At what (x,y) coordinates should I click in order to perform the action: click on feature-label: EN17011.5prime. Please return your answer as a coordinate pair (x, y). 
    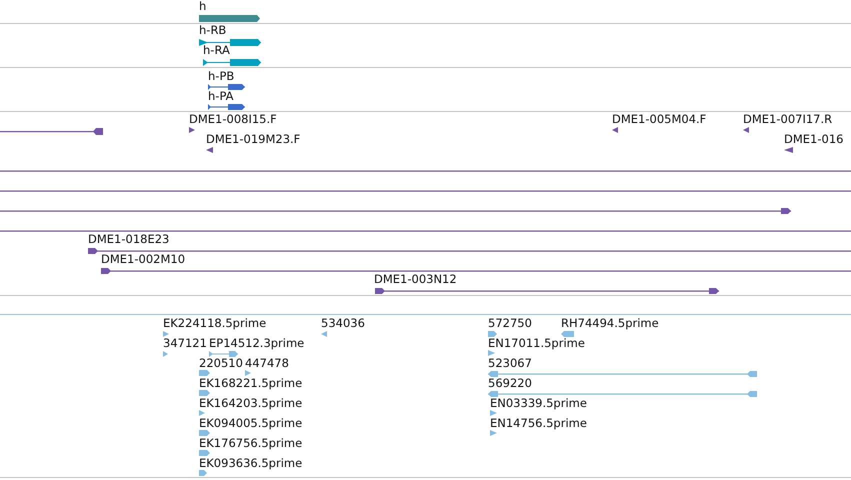
    Looking at the image, I should click on (536, 344).